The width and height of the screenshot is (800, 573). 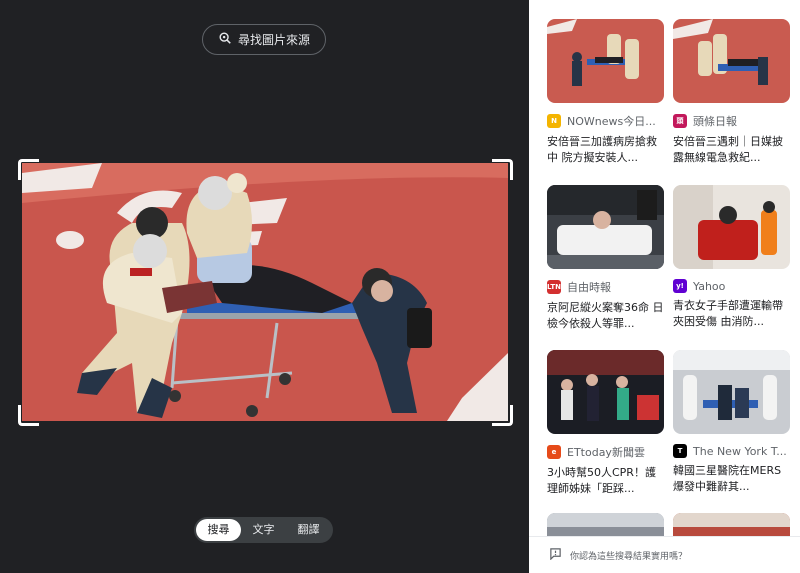 I want to click on ltn-icon: LTN, so click(x=554, y=287).